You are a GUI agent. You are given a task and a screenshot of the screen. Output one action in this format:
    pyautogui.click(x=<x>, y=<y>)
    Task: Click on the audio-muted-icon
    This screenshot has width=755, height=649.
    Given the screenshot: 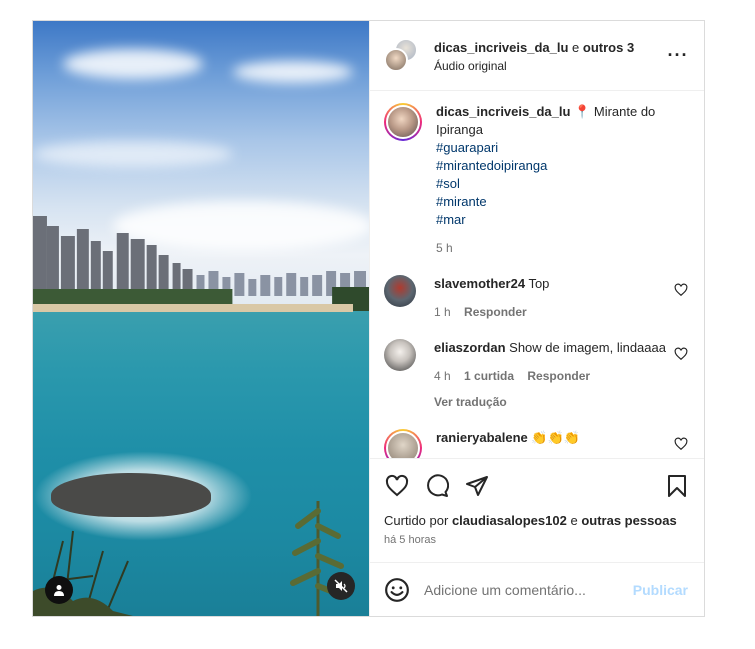 What is the action you would take?
    pyautogui.click(x=341, y=586)
    